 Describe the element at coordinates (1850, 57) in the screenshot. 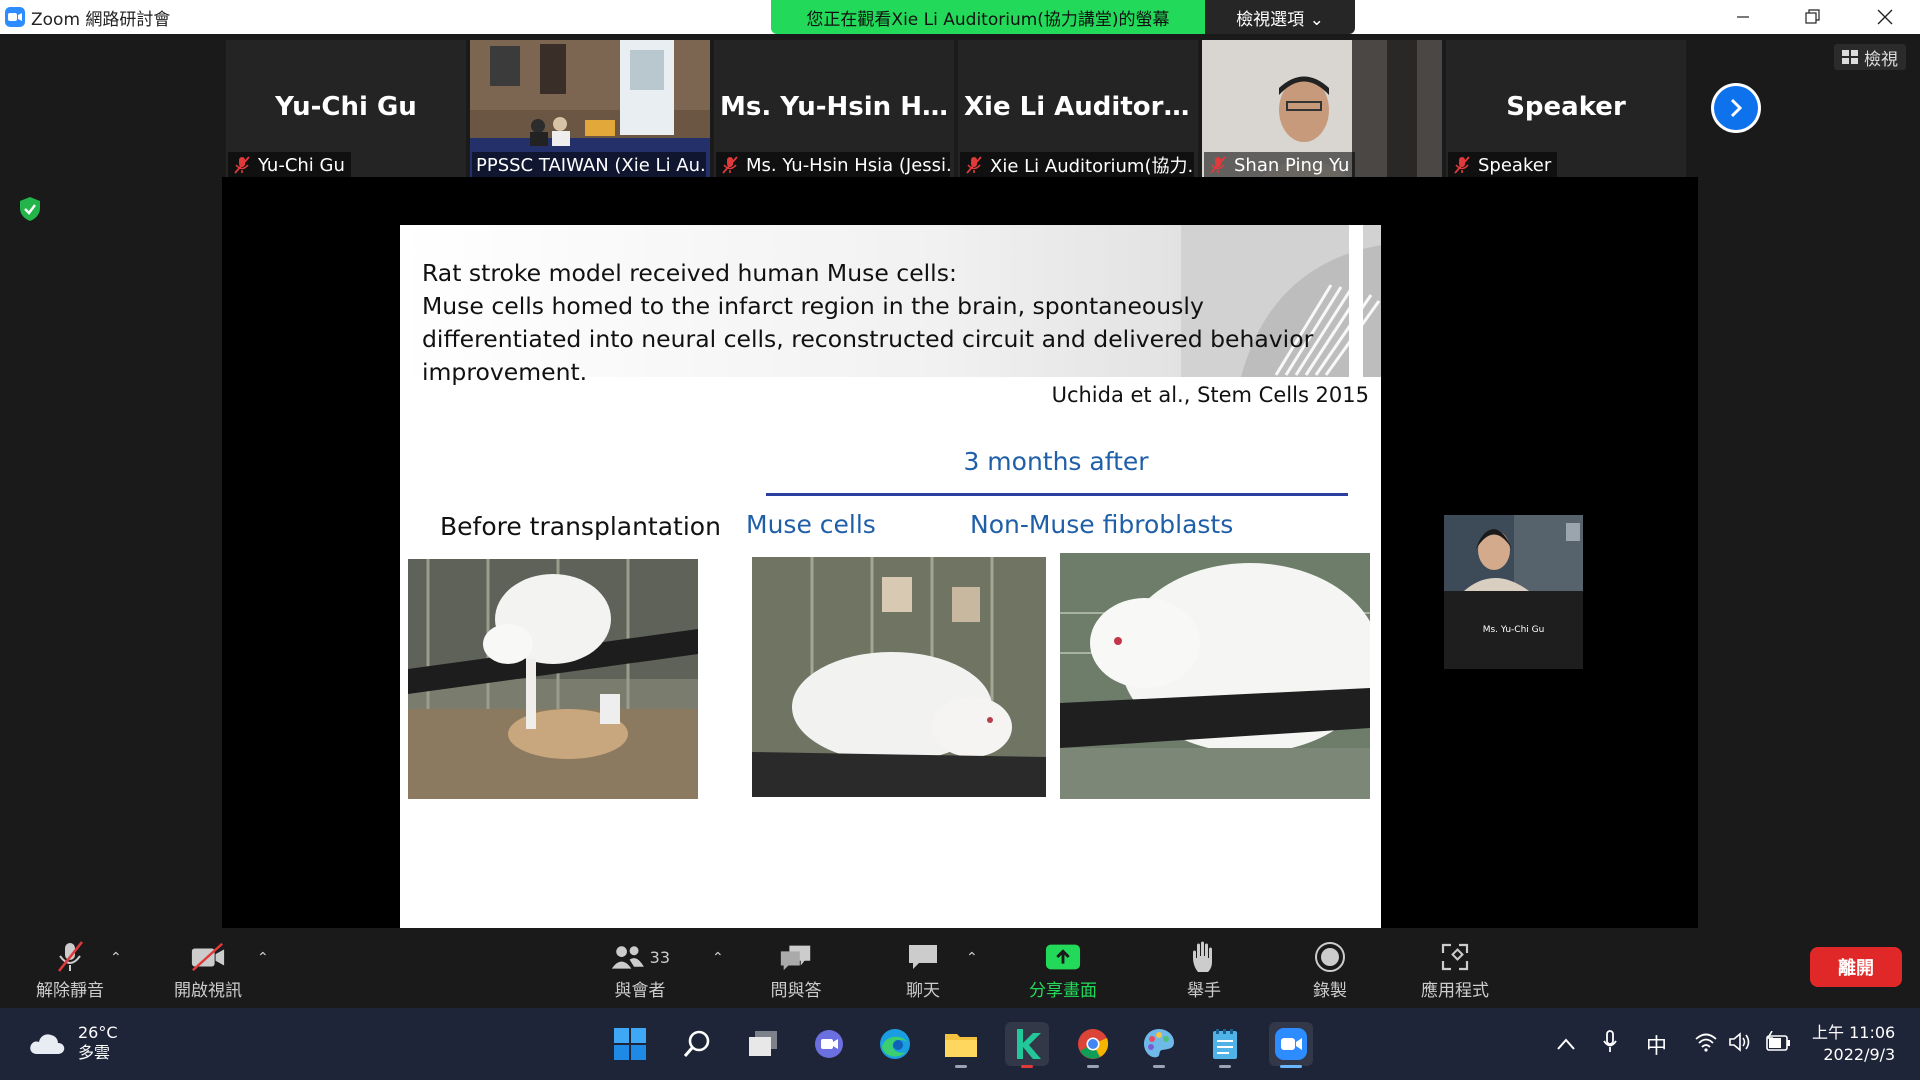

I see `grid-icon` at that location.